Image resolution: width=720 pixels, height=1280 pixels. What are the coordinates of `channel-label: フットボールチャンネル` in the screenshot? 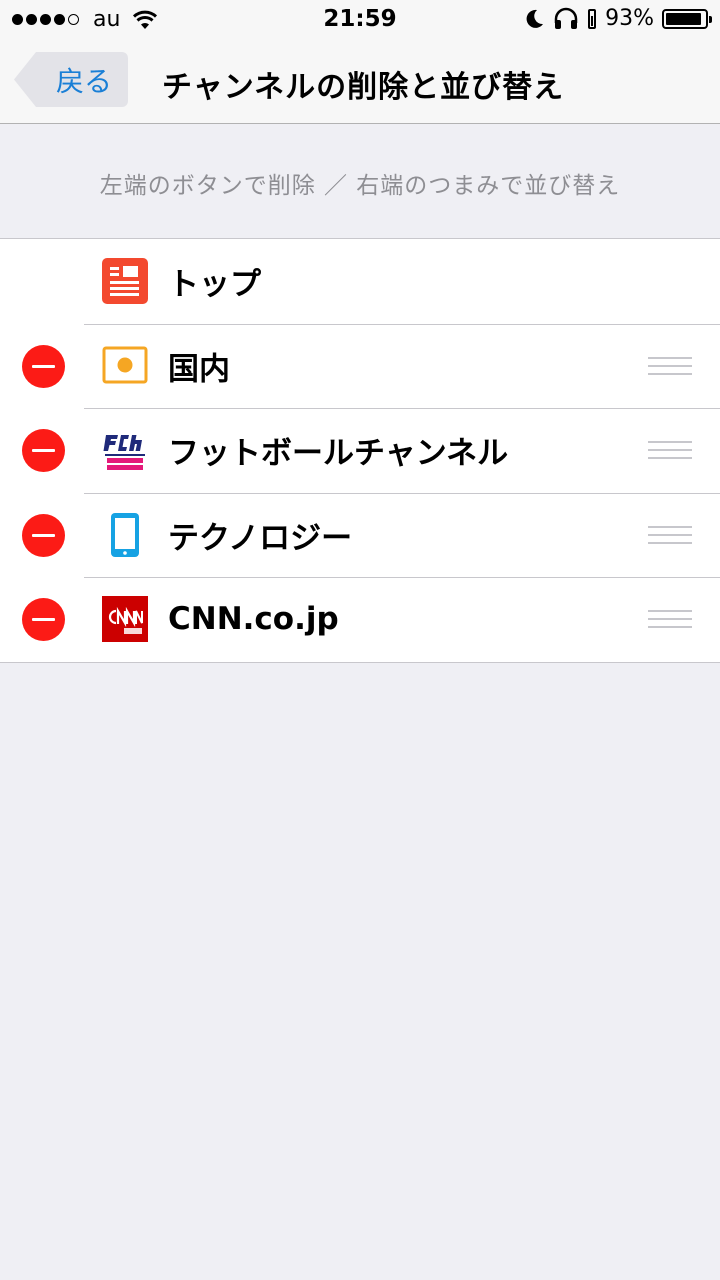 It's located at (338, 453).